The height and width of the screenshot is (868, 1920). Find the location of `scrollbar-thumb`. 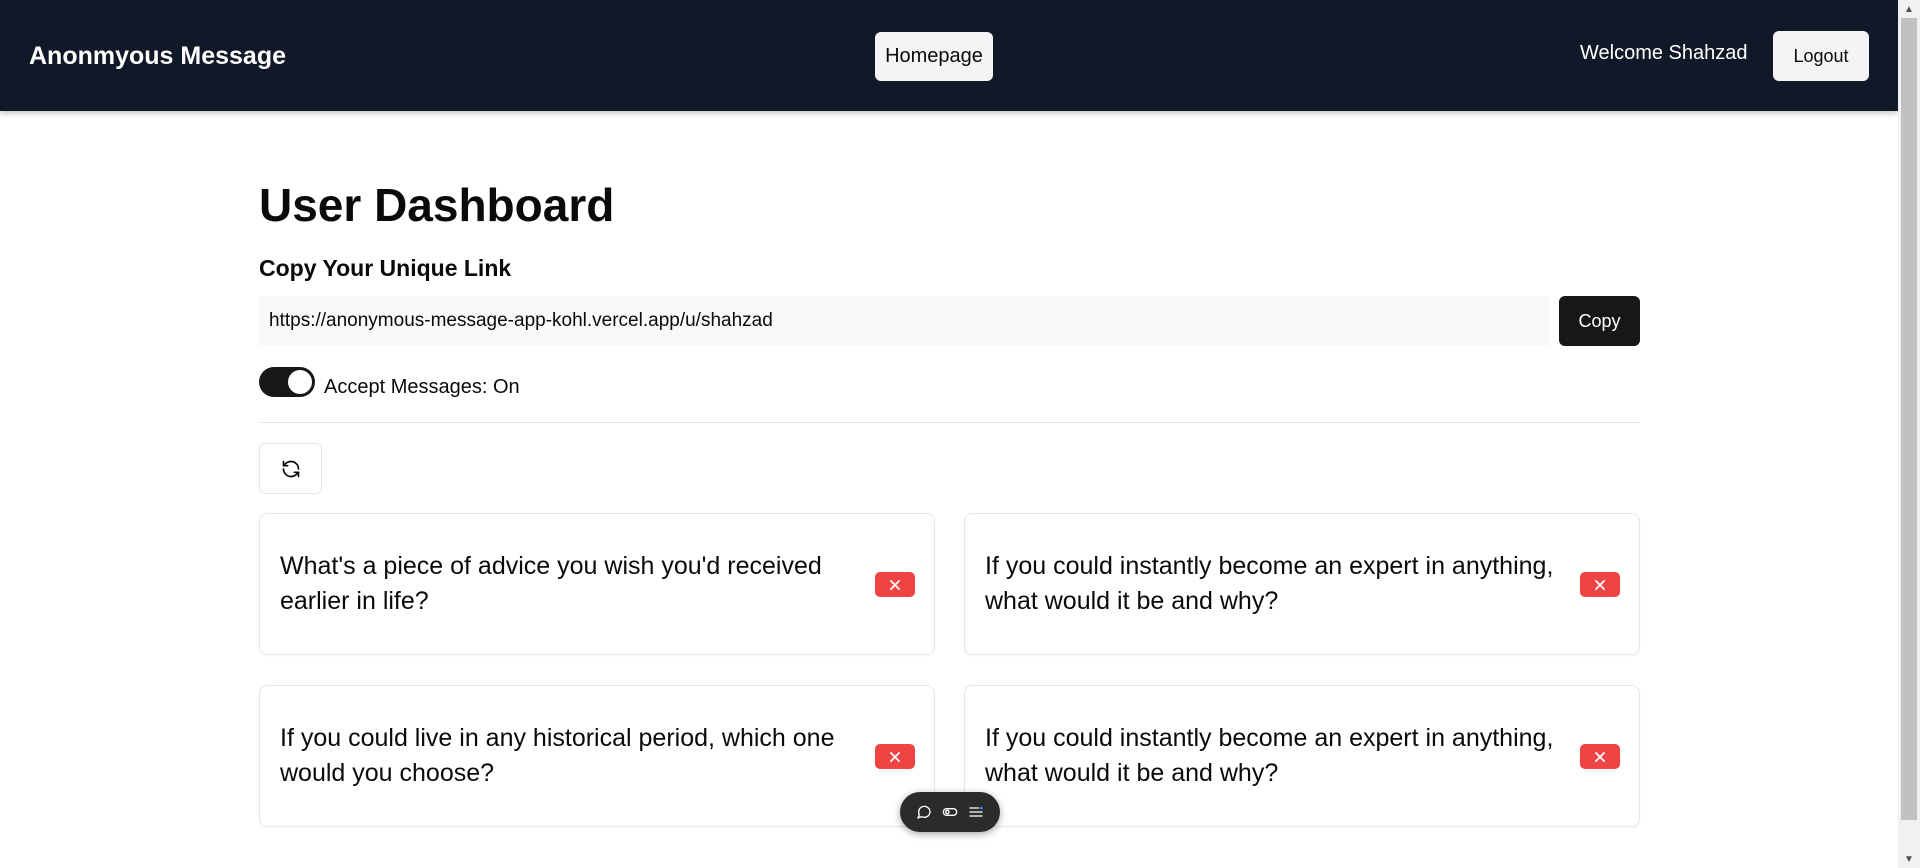

scrollbar-thumb is located at coordinates (1909, 419).